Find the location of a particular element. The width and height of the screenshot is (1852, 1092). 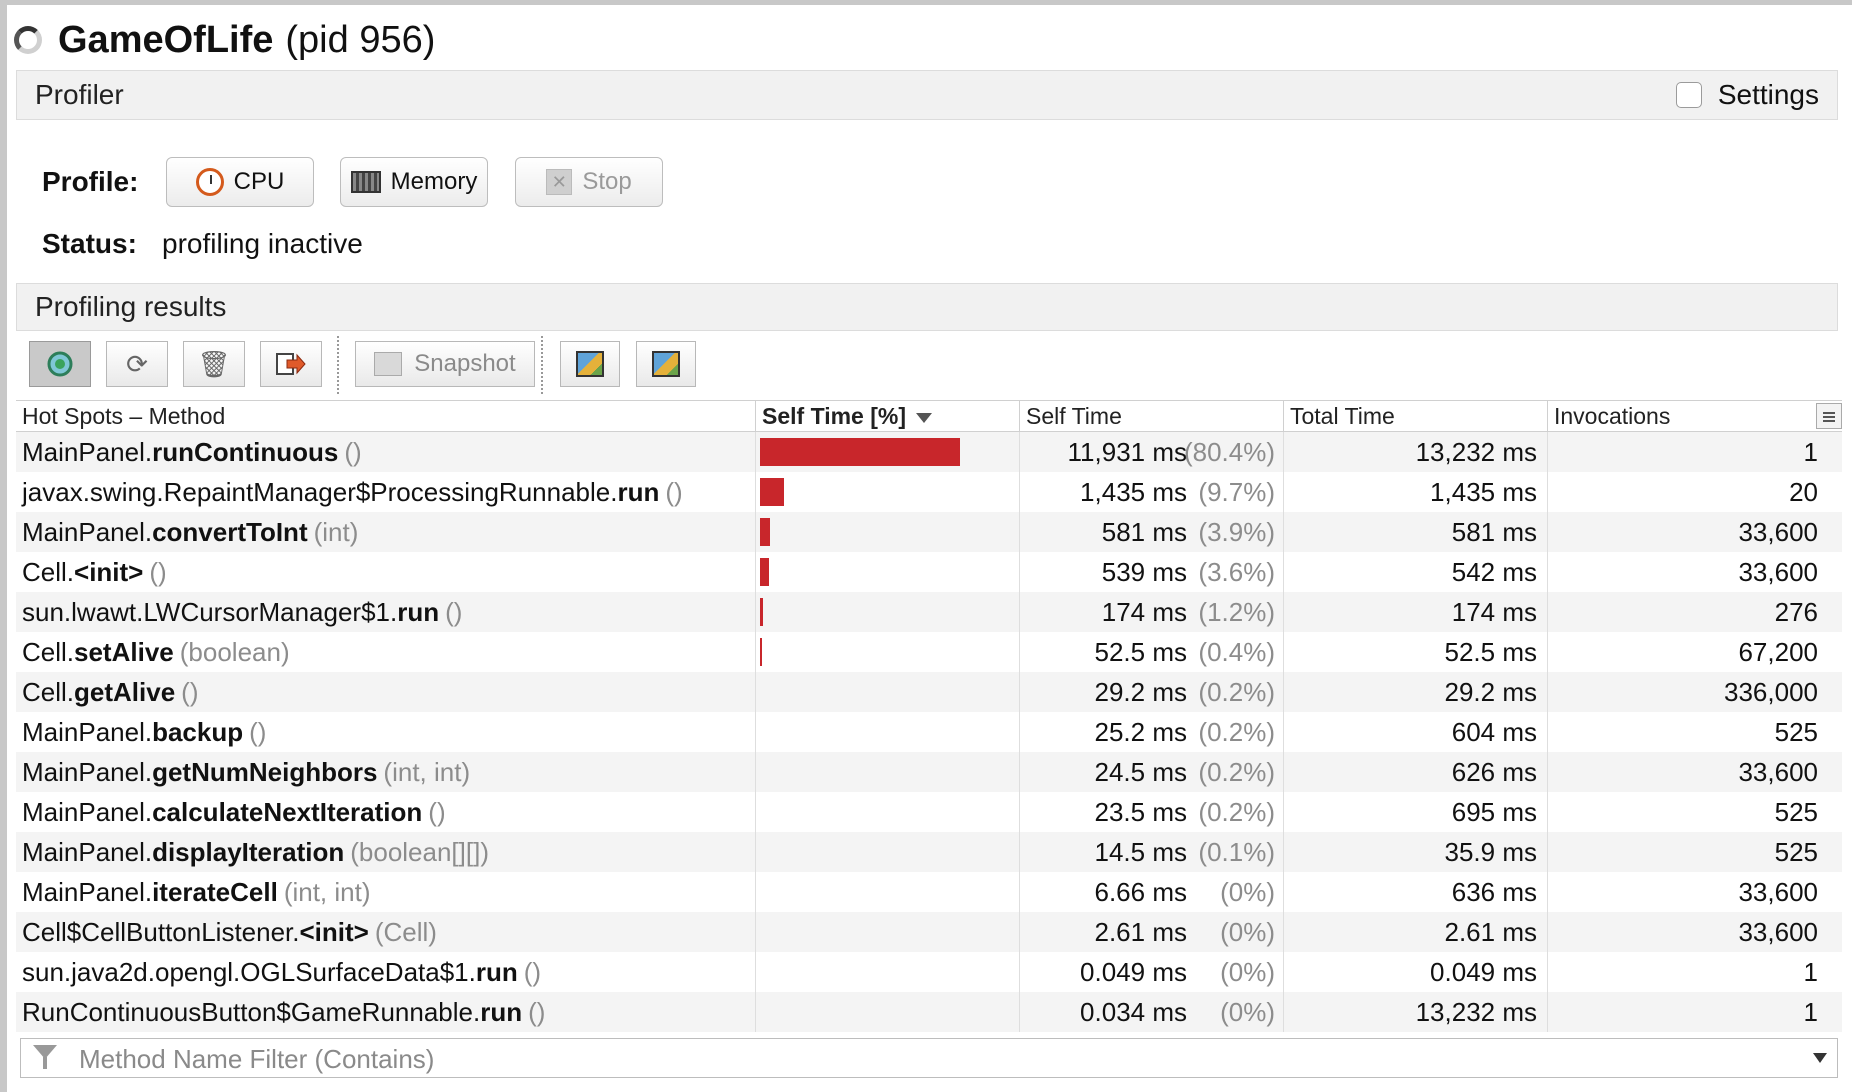

method-name: getNumNeighbors is located at coordinates (265, 772).